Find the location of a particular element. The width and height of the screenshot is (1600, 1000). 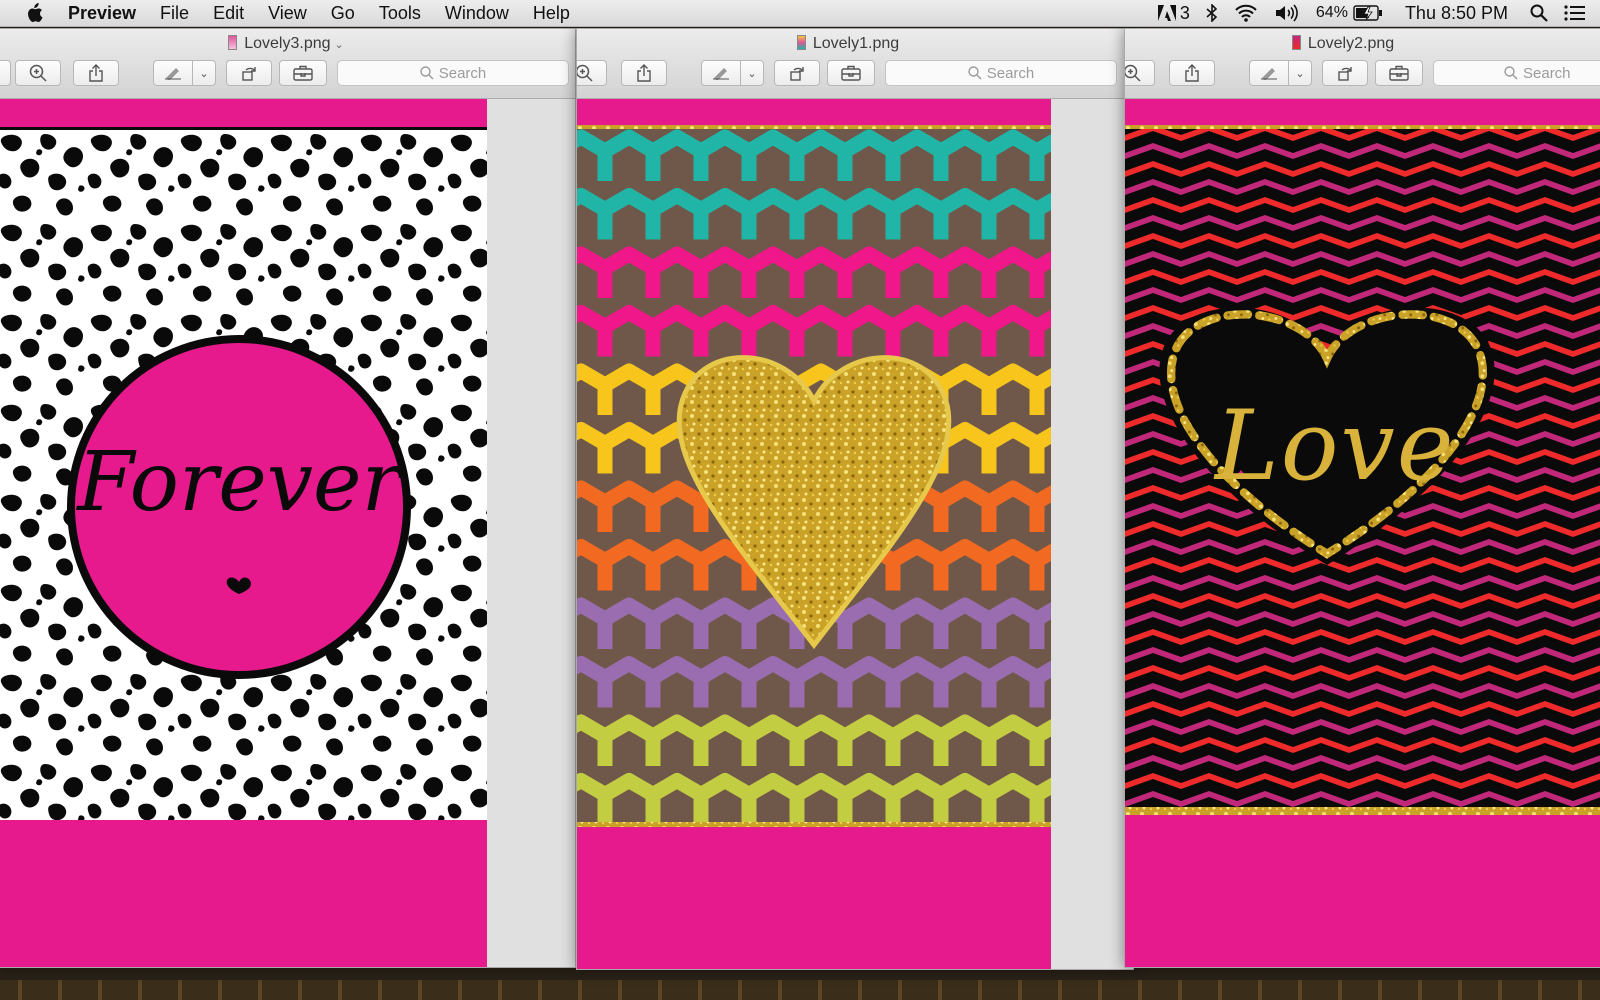

window-title: Lovely1.png is located at coordinates (855, 44).